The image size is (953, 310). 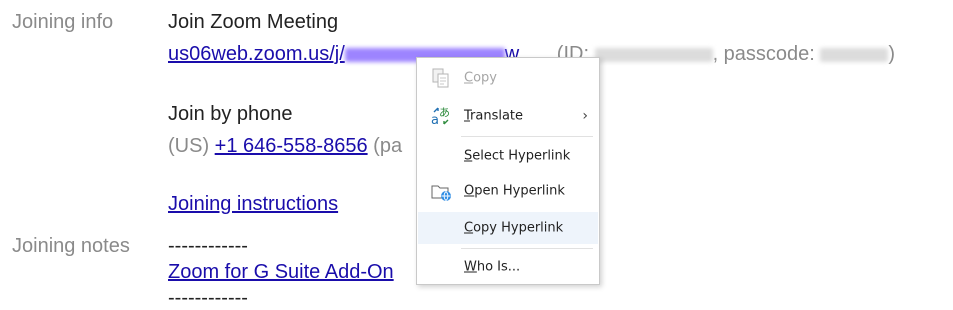 I want to click on menu-item-copy: Copy, so click(x=508, y=78).